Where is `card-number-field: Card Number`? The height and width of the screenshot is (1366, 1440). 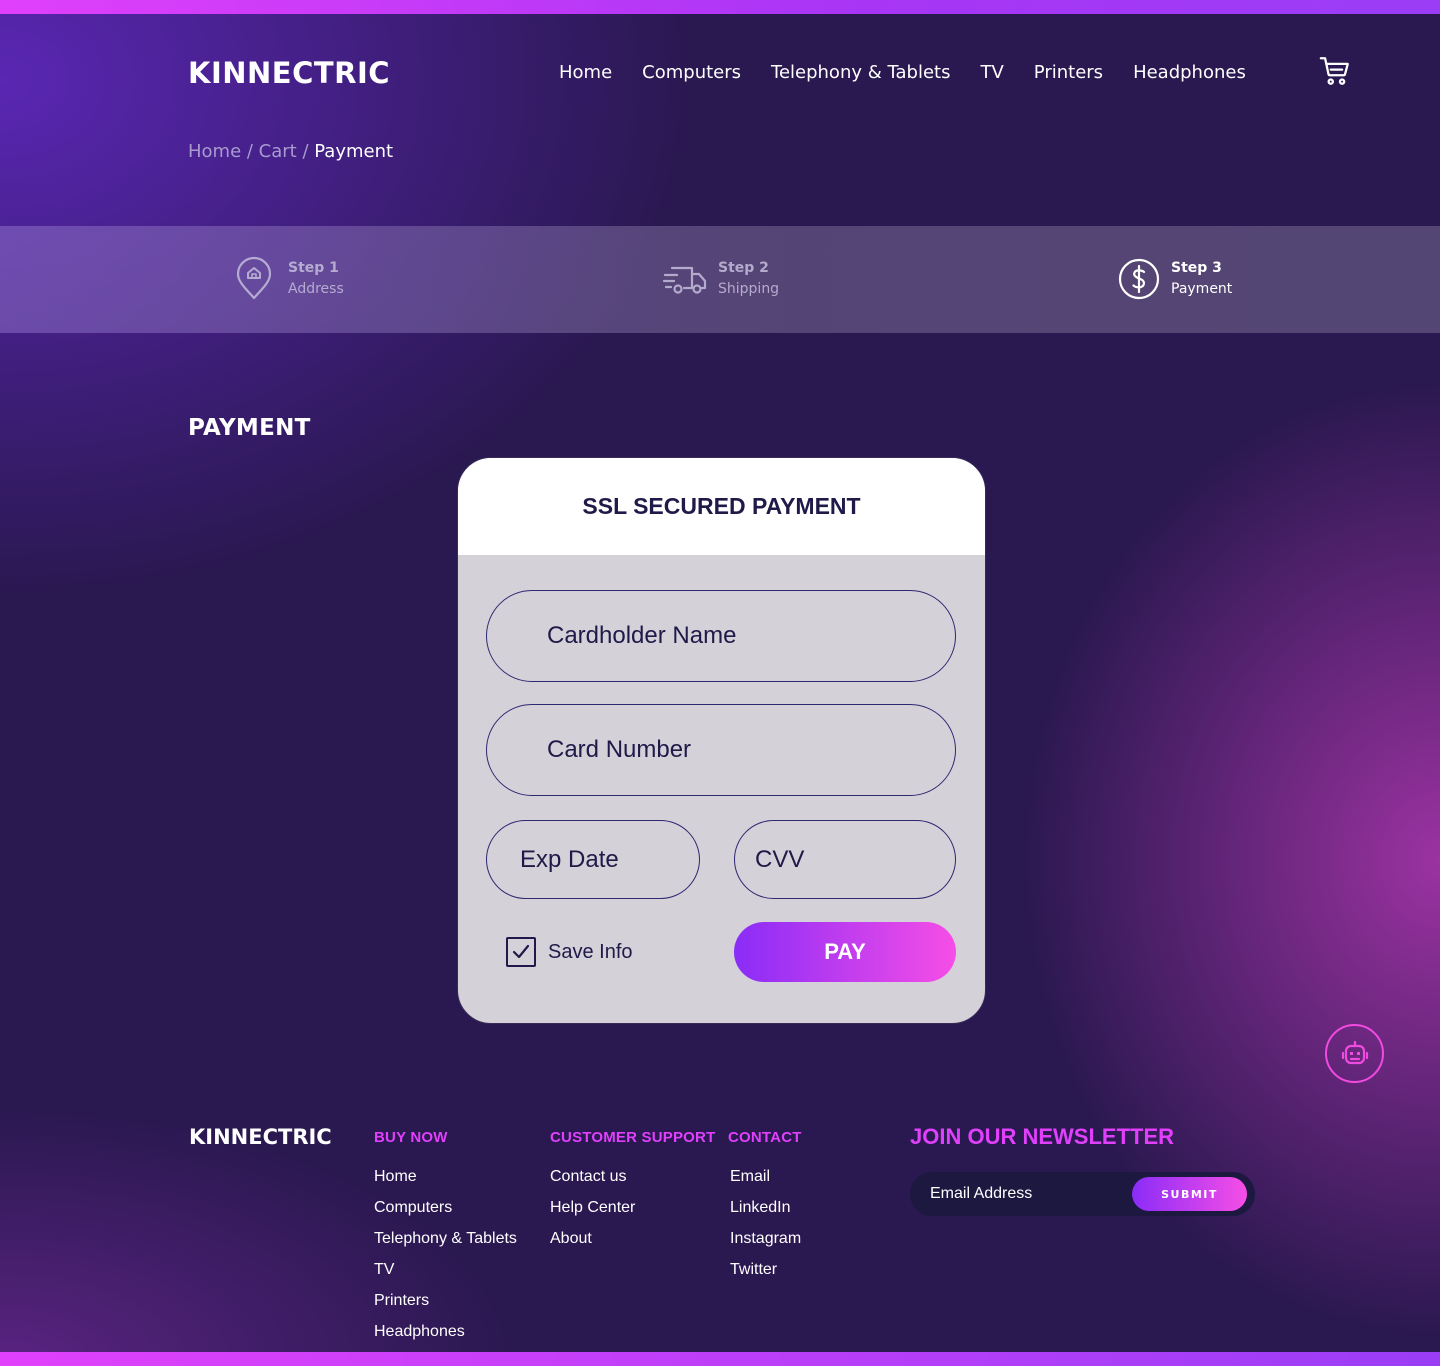
card-number-field: Card Number is located at coordinates (721, 750).